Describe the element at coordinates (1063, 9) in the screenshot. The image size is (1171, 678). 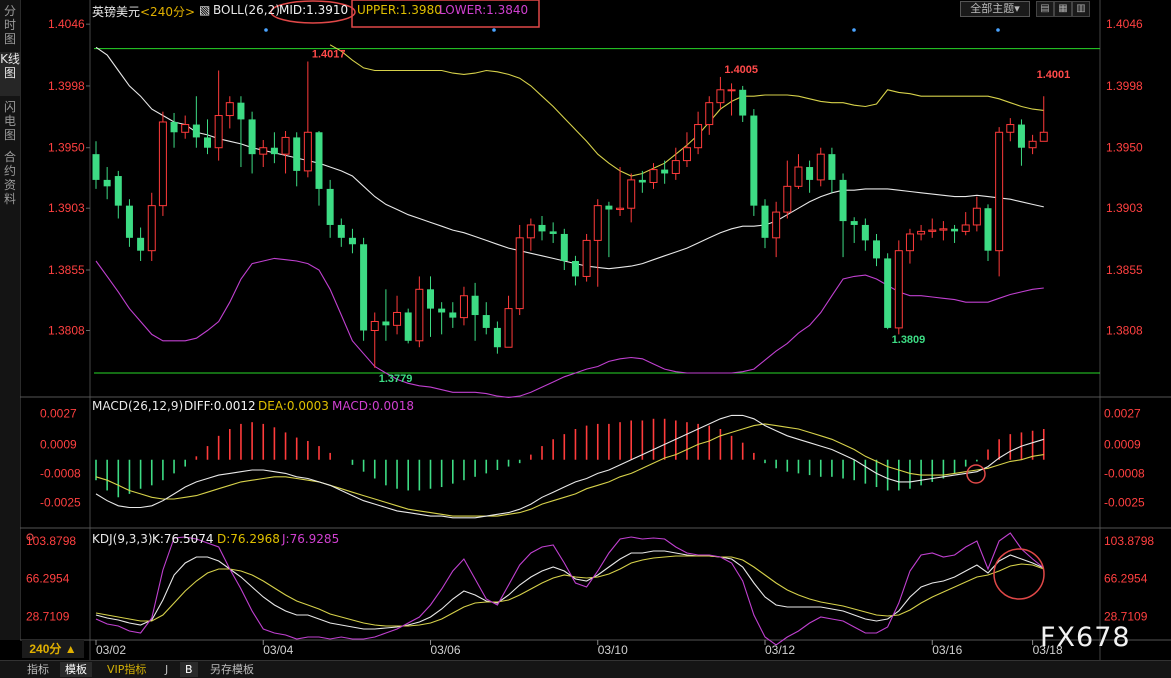
I see `layout-icon: ▦` at that location.